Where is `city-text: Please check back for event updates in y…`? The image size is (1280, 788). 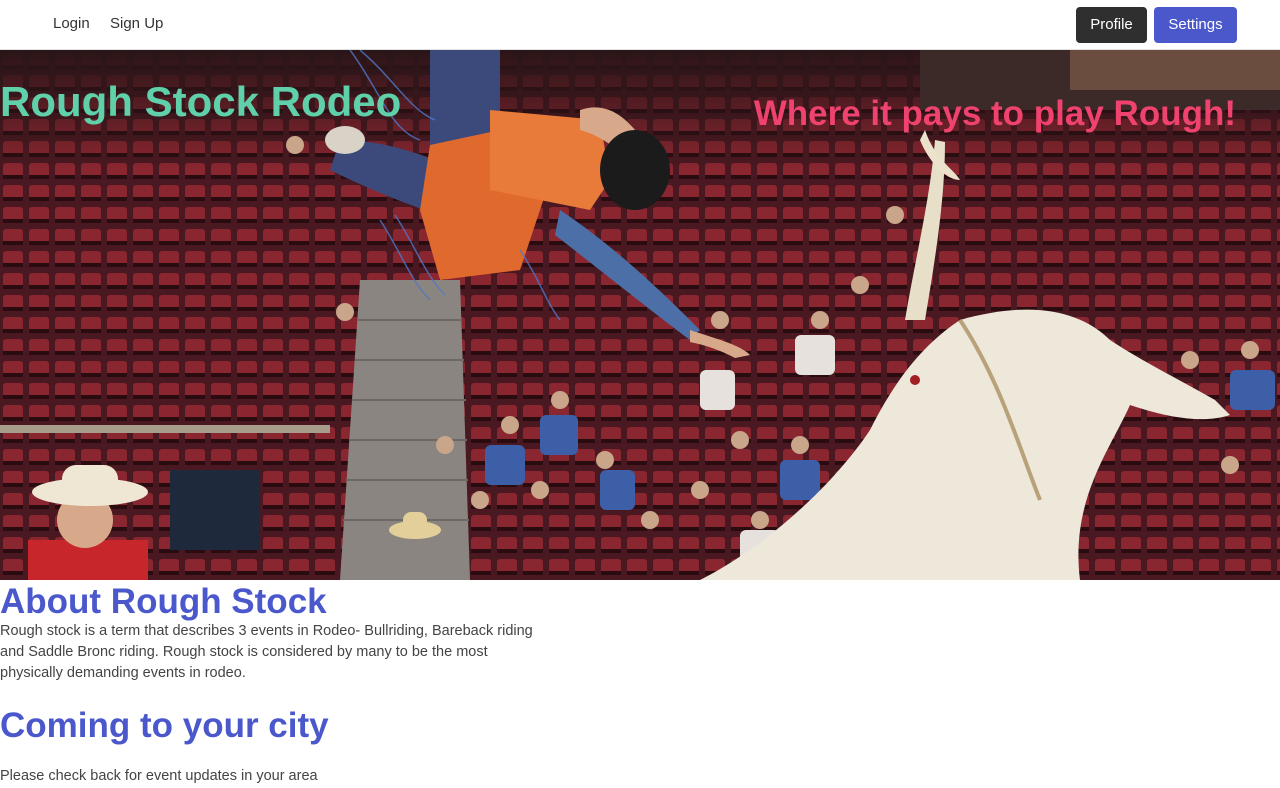
city-text: Please check back for event updates in y… is located at coordinates (159, 776).